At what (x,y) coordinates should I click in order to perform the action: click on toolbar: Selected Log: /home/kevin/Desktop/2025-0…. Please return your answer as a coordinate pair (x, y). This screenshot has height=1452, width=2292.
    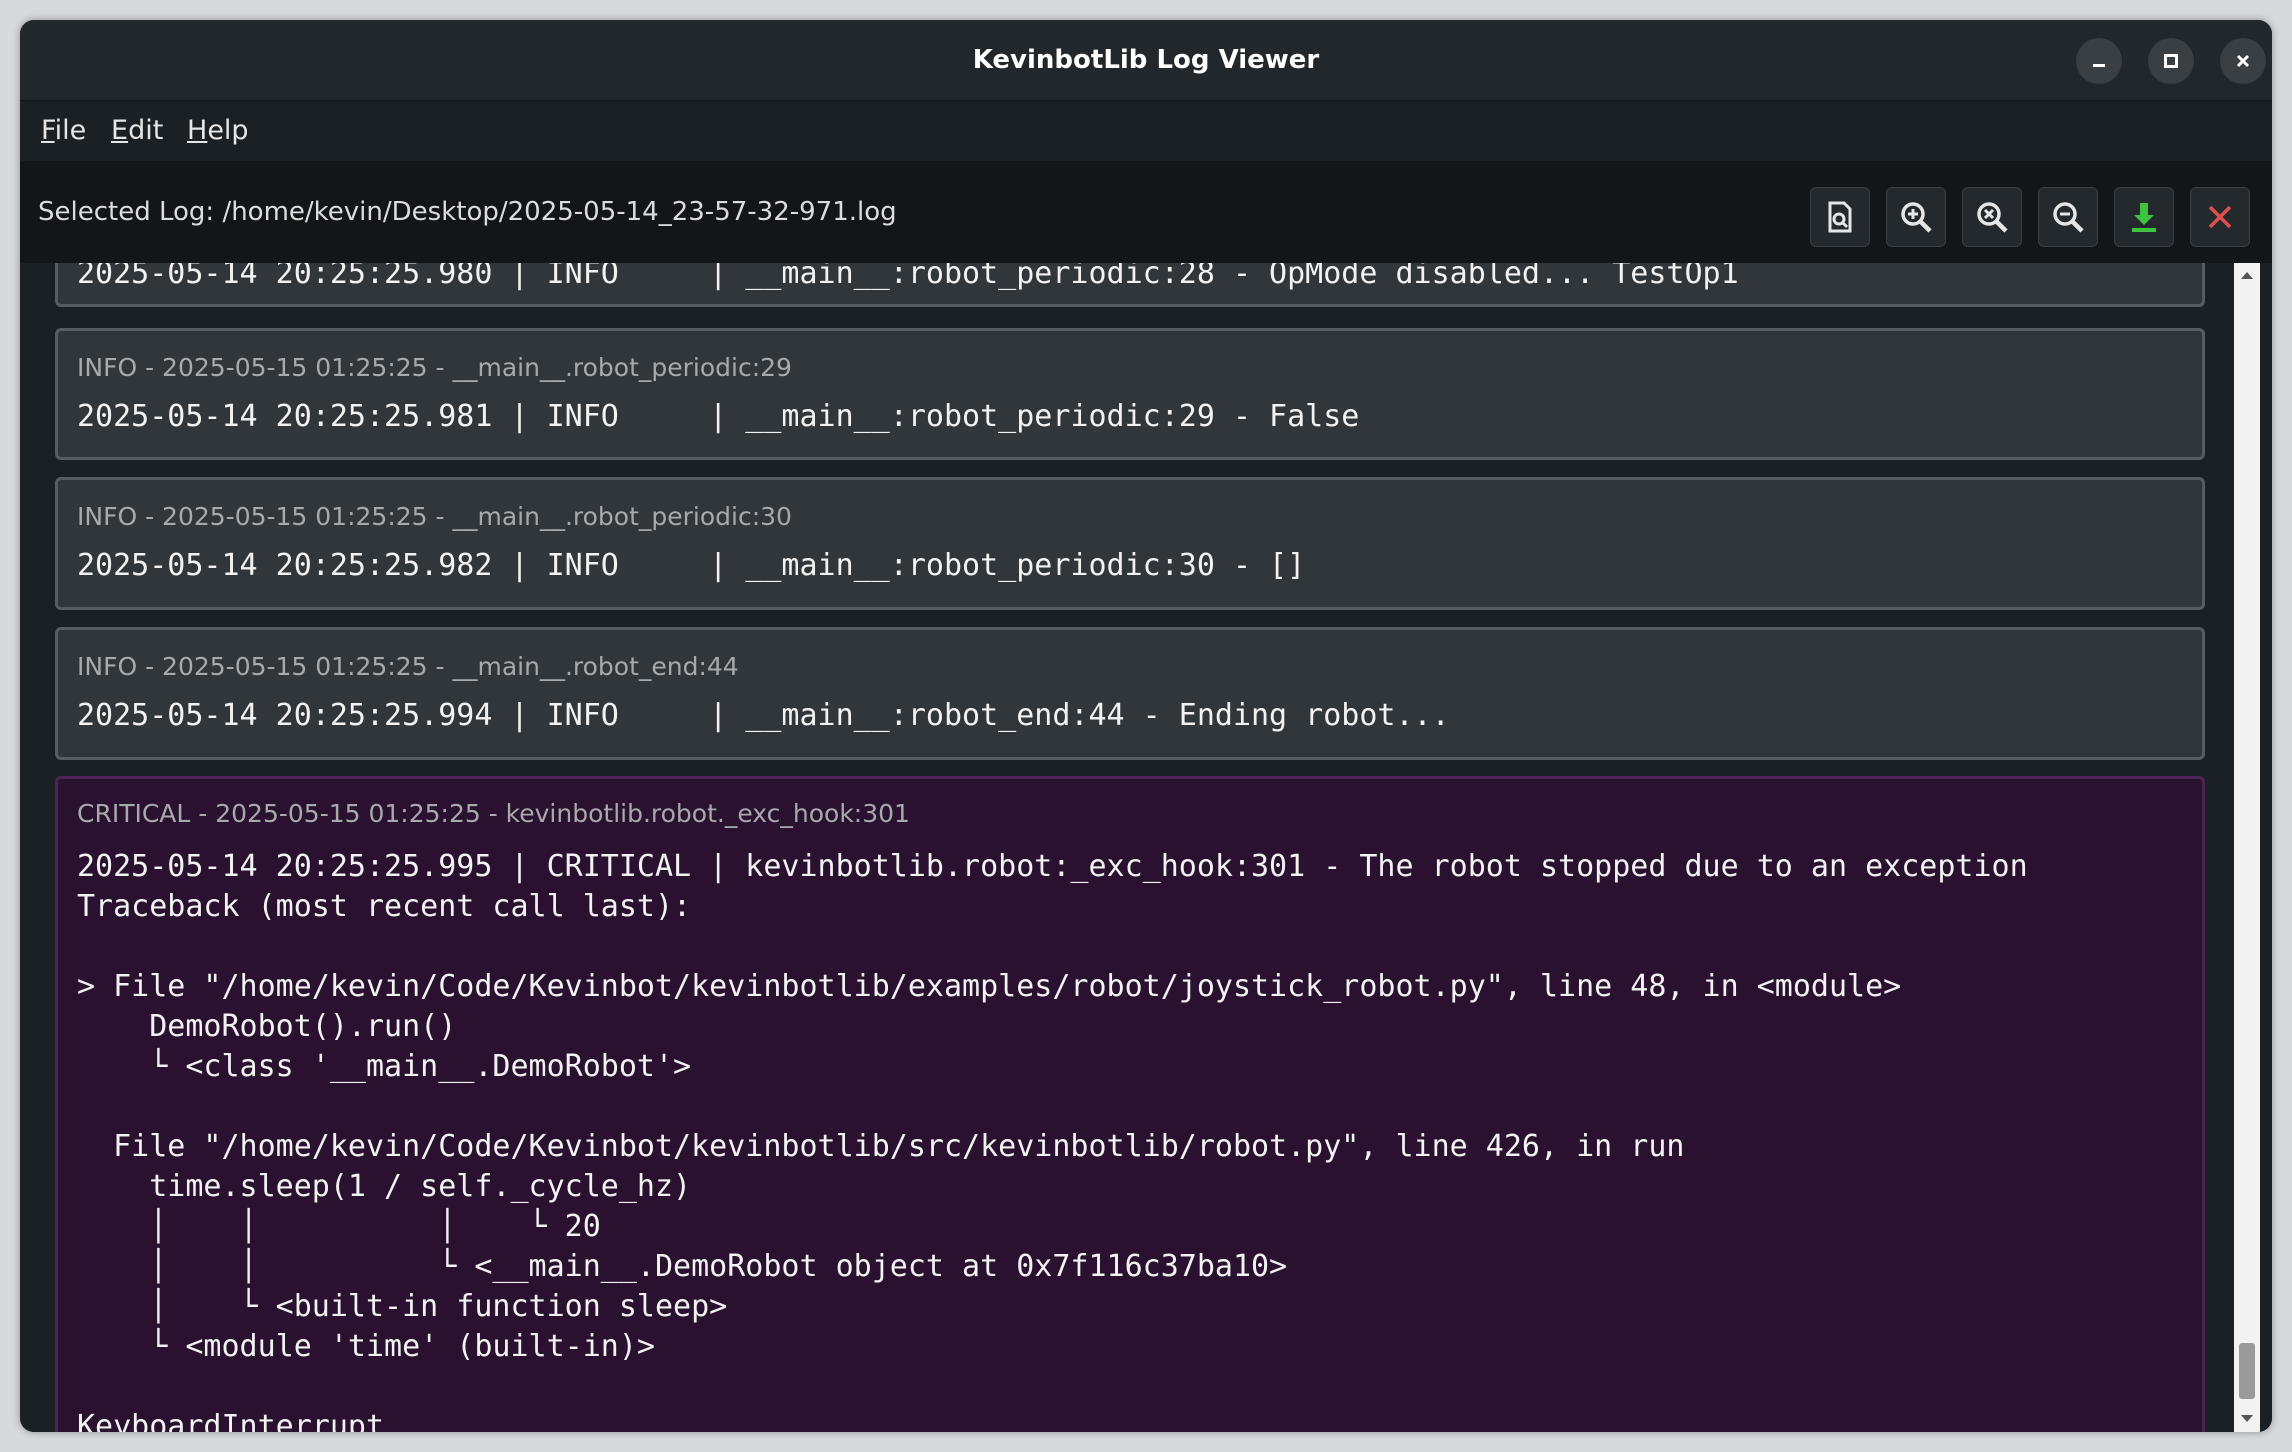
    Looking at the image, I should click on (1146, 212).